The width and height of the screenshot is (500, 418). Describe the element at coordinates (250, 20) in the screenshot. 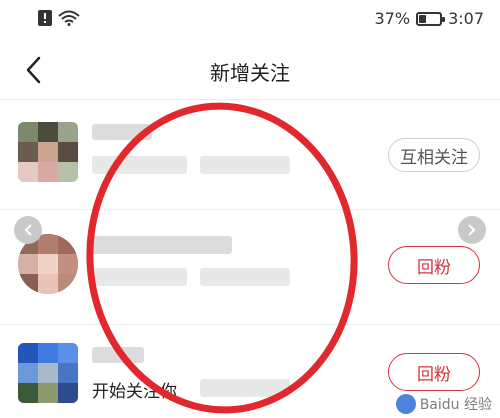

I see `status-bar: 37% 3:07` at that location.